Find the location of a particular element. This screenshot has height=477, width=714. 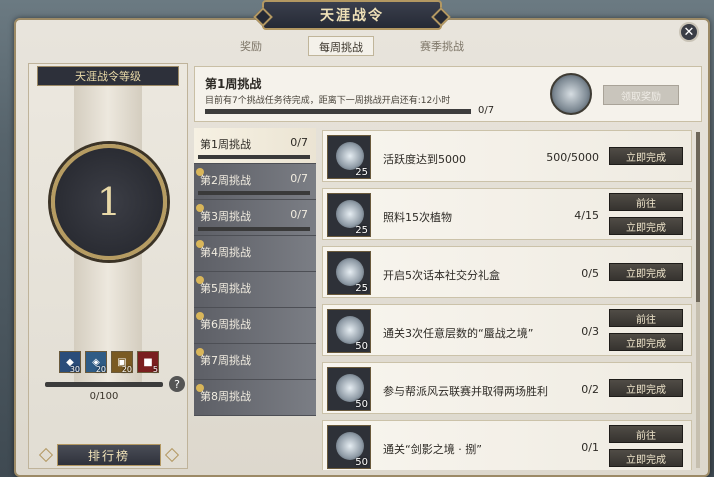

red-chest-icon: ■ 5 is located at coordinates (148, 362).